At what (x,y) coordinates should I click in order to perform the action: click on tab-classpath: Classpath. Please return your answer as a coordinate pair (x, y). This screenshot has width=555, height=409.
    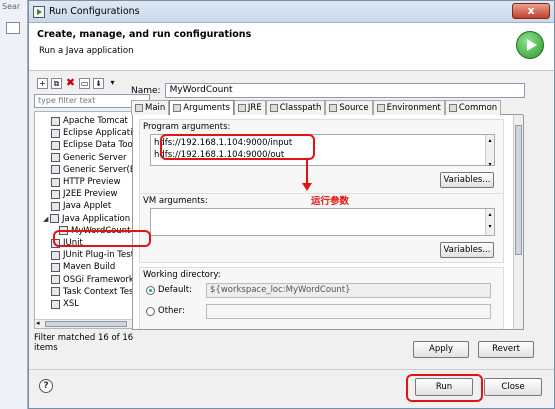
    Looking at the image, I should click on (295, 107).